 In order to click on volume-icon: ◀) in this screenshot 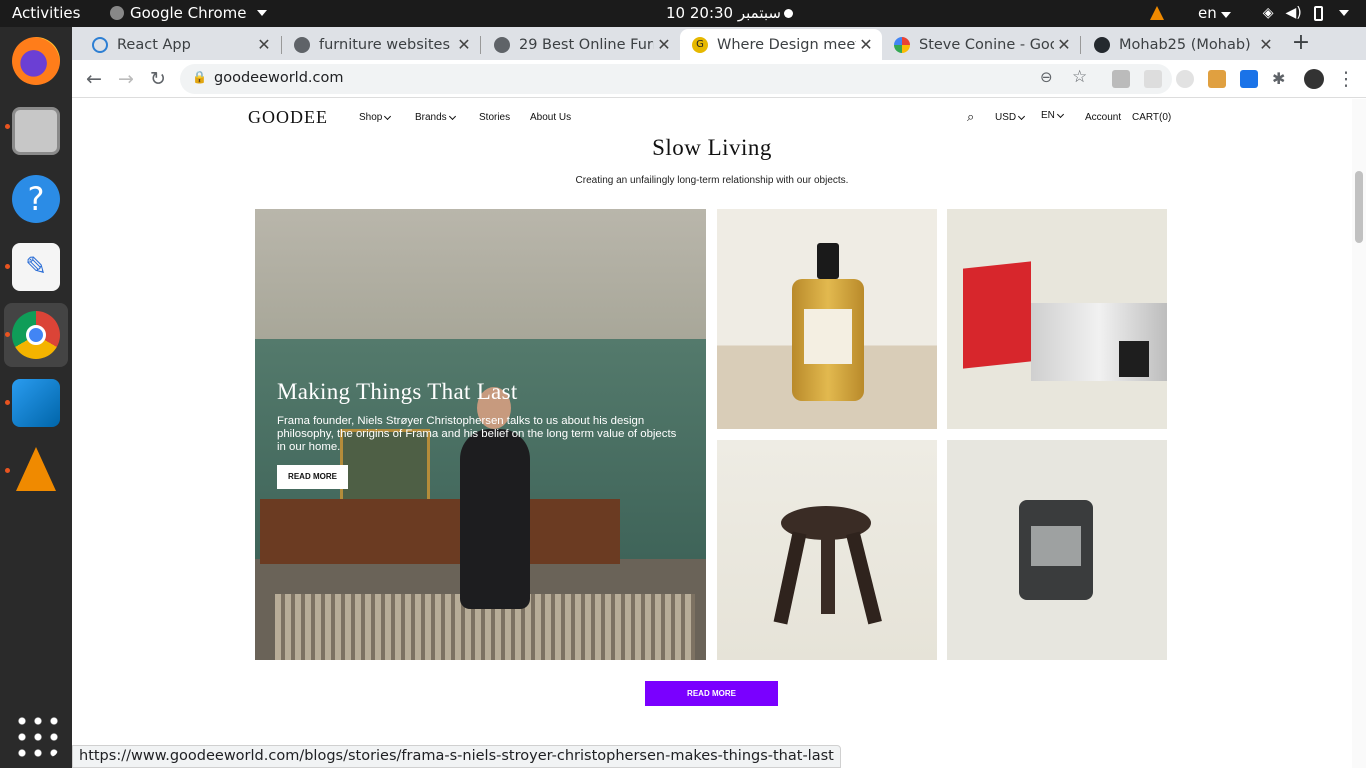, I will do `click(1294, 13)`.